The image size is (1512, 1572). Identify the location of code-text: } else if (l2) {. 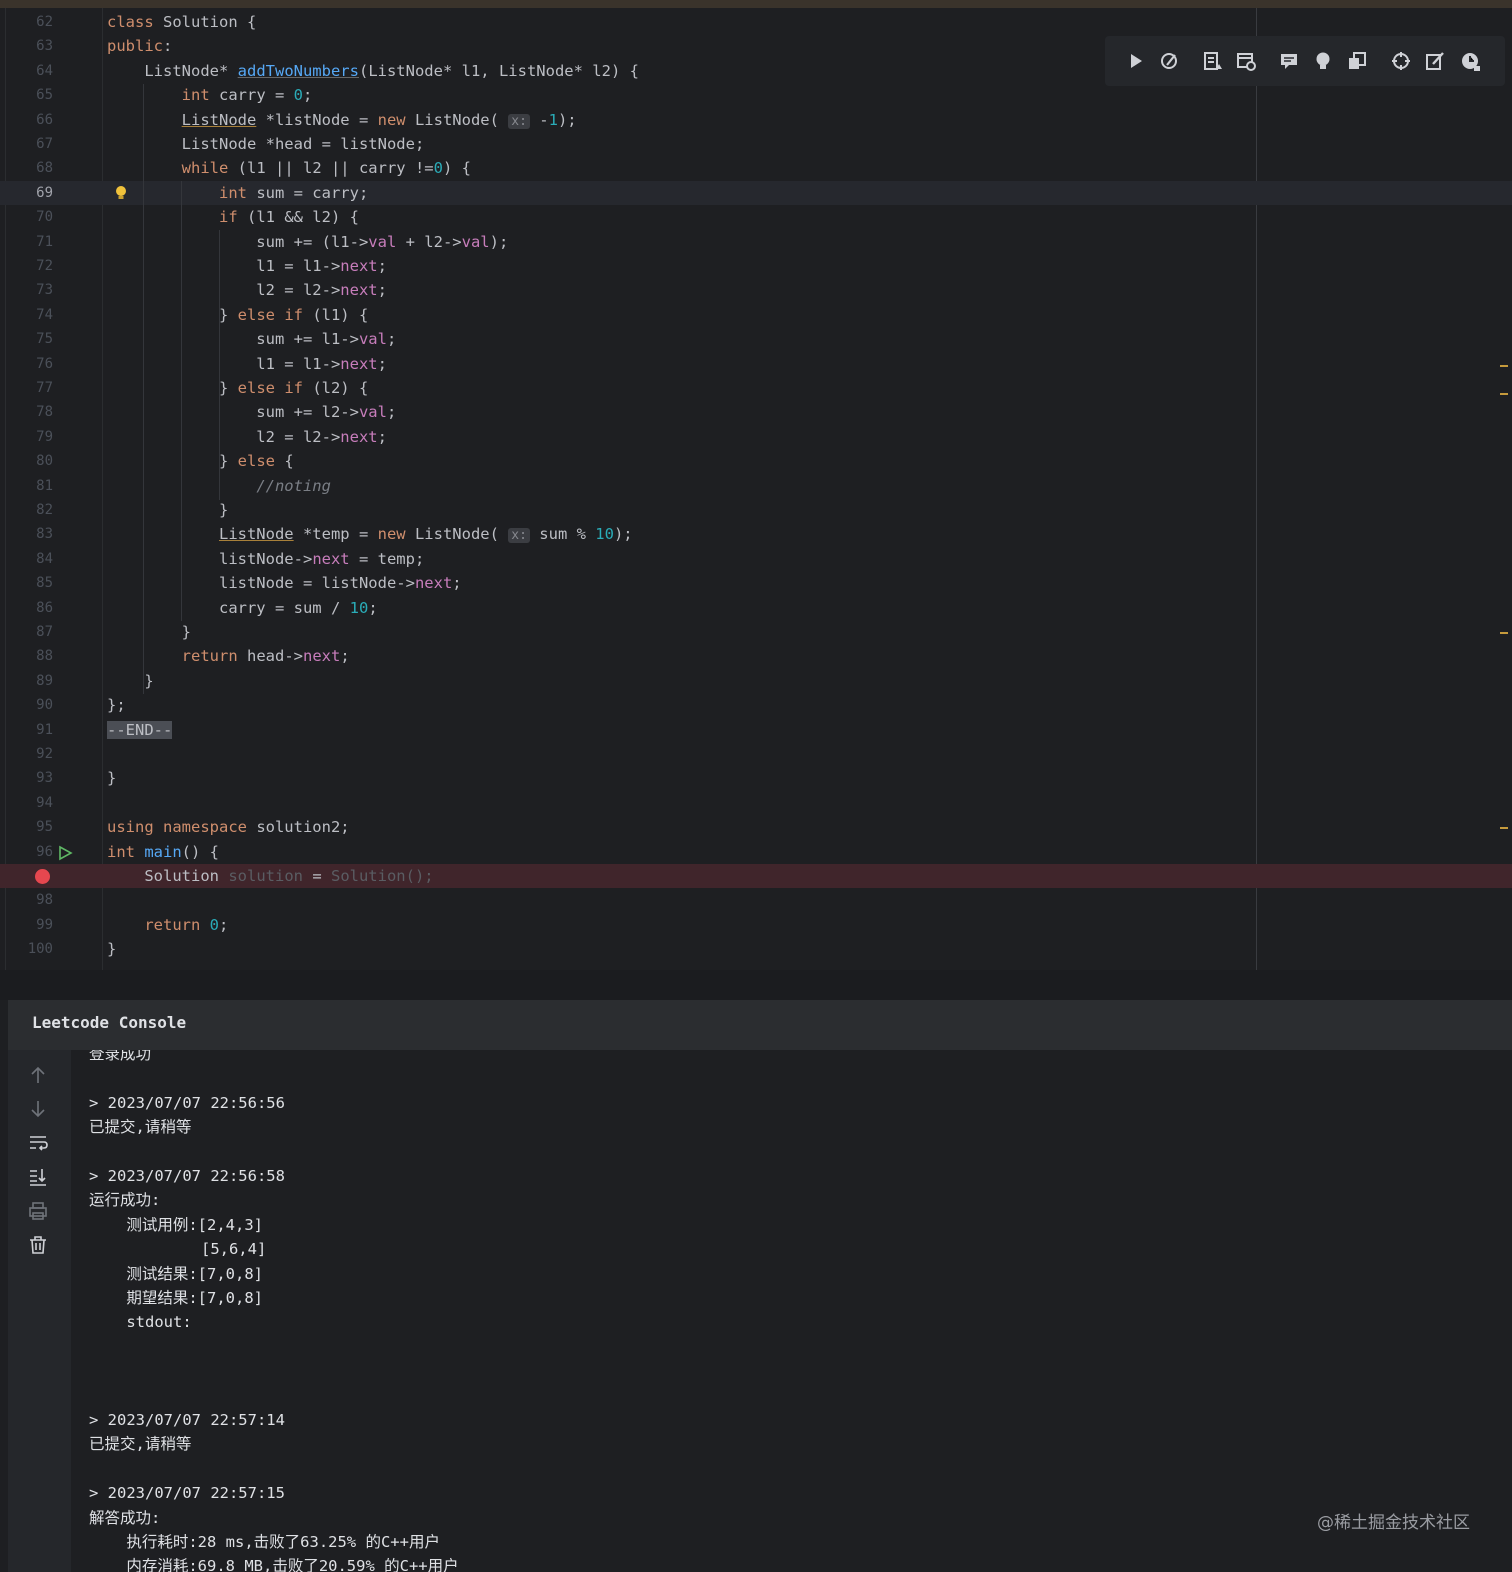
(237, 388).